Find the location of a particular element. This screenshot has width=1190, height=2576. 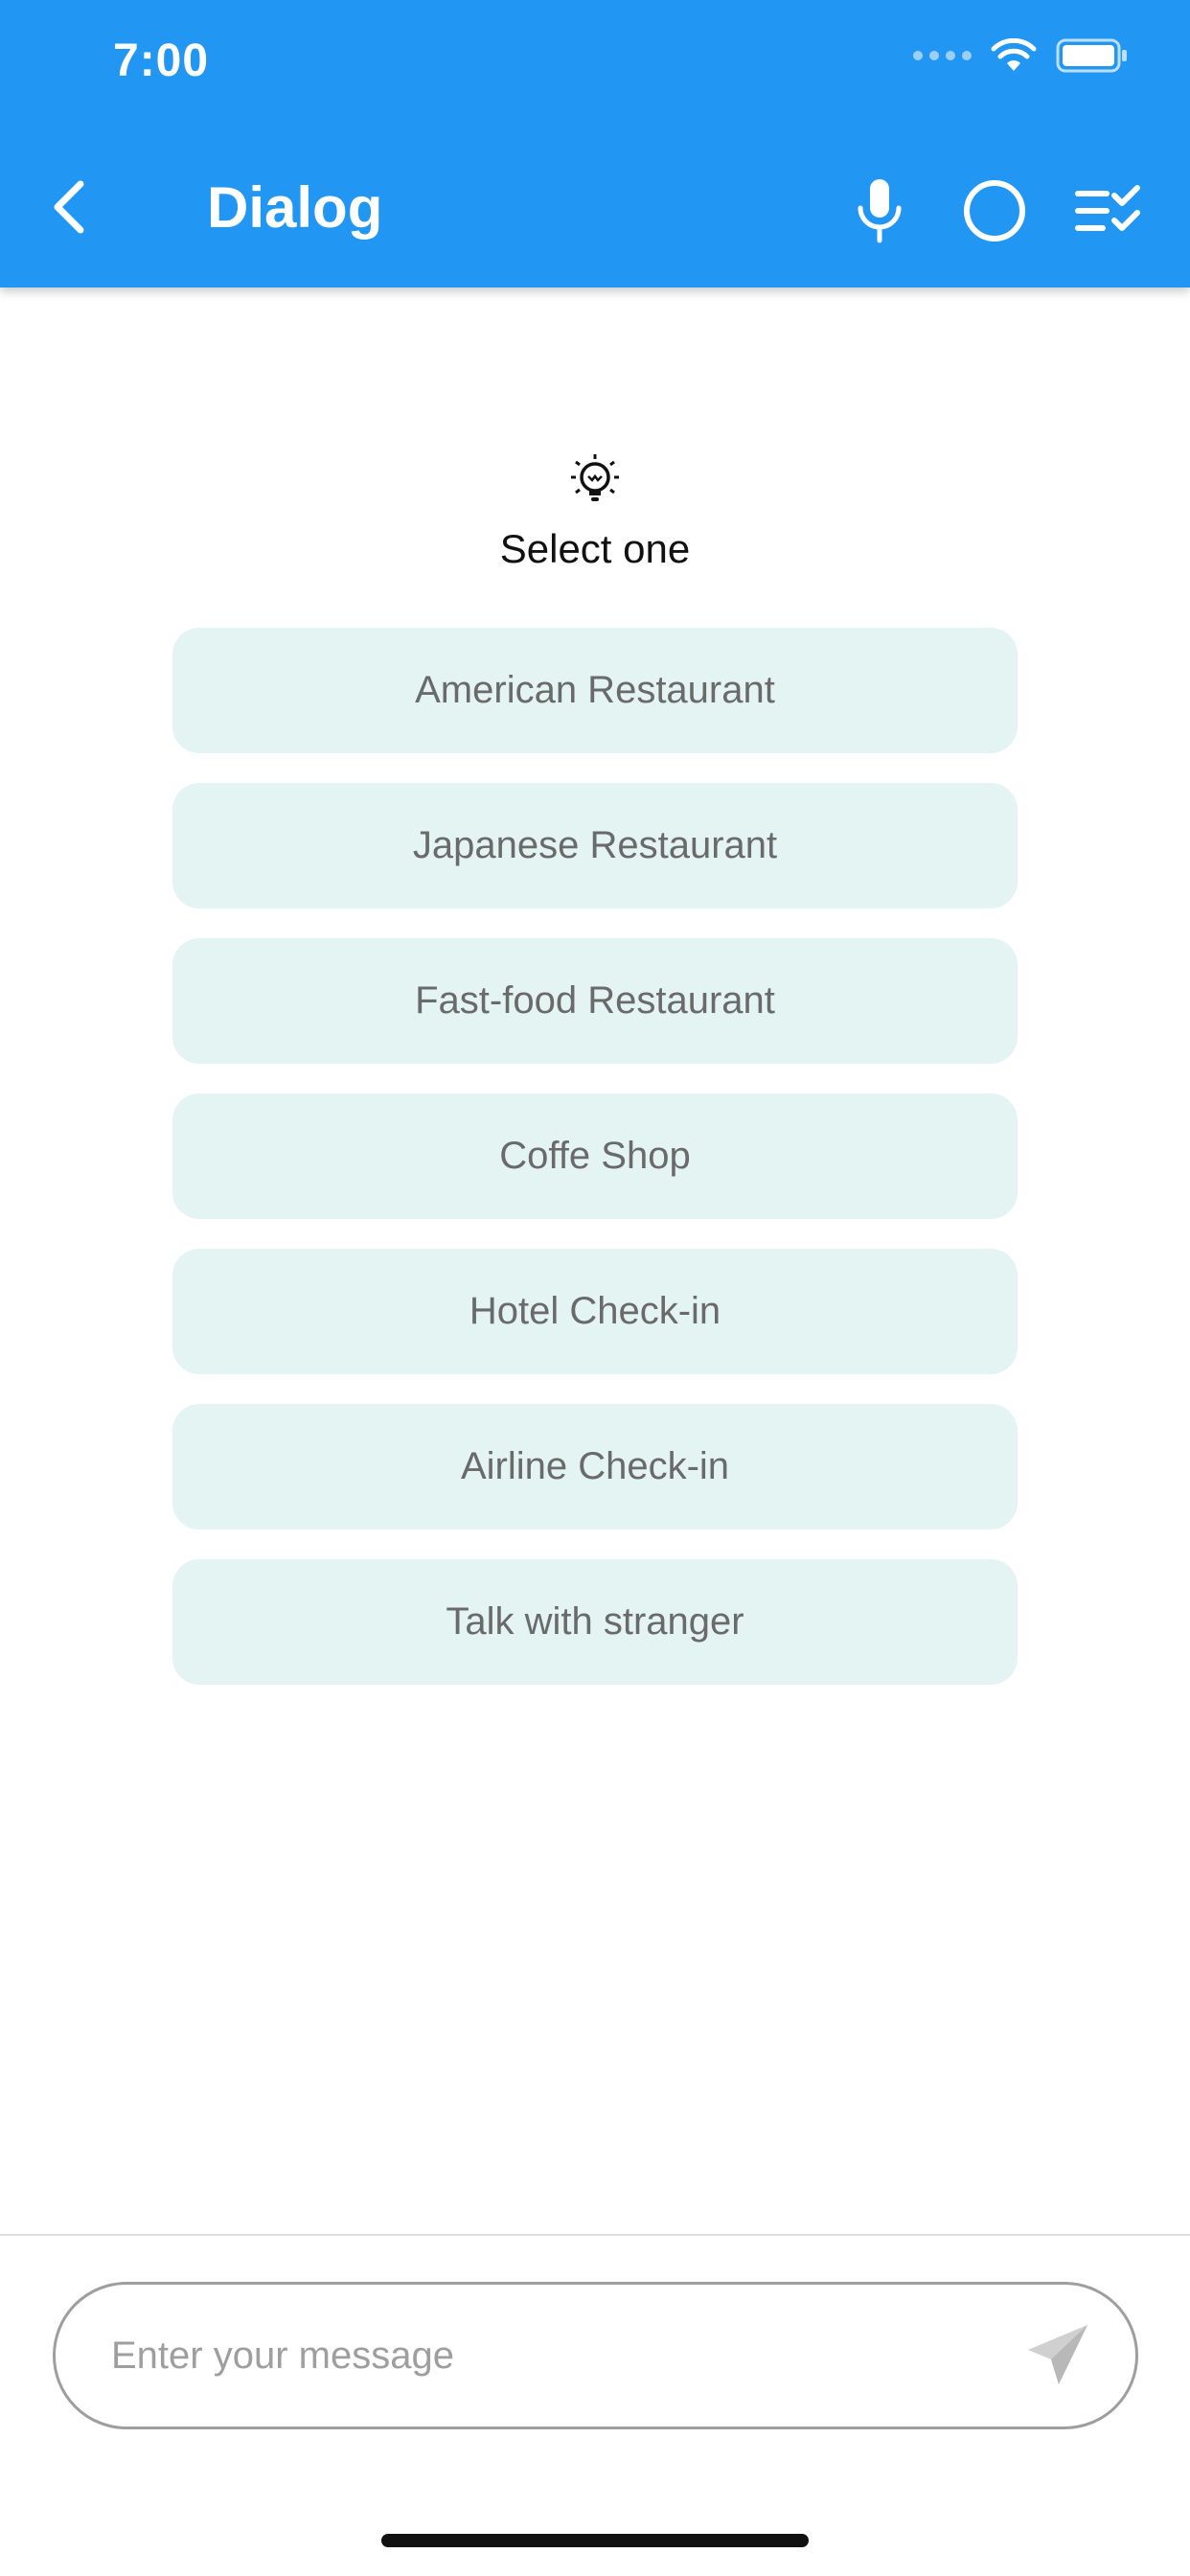

circle-button is located at coordinates (995, 210).